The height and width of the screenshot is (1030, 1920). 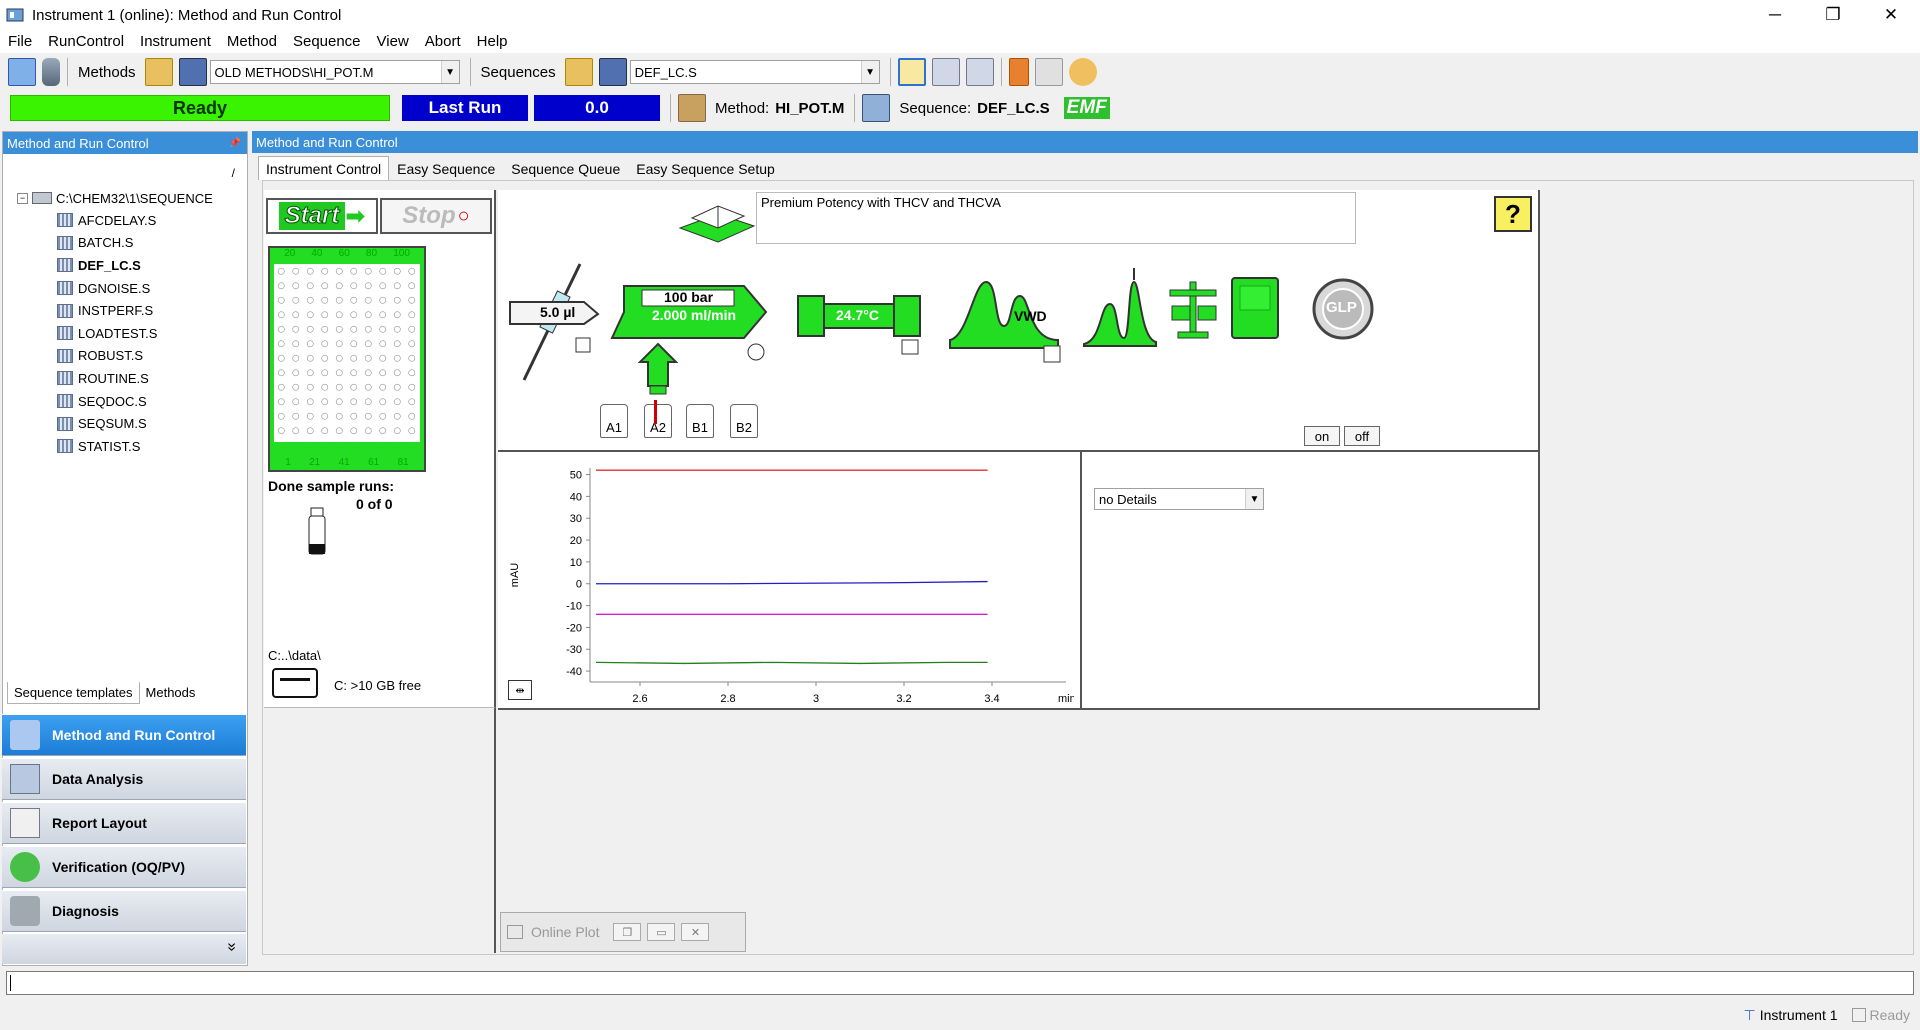 What do you see at coordinates (1322, 436) in the screenshot?
I see `on-button: on` at bounding box center [1322, 436].